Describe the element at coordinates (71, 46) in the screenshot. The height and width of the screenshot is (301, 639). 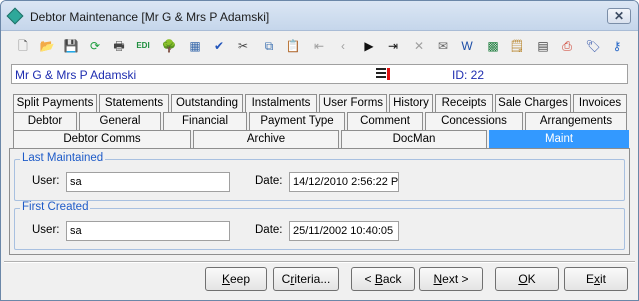
I see `save-icon: 💾` at that location.